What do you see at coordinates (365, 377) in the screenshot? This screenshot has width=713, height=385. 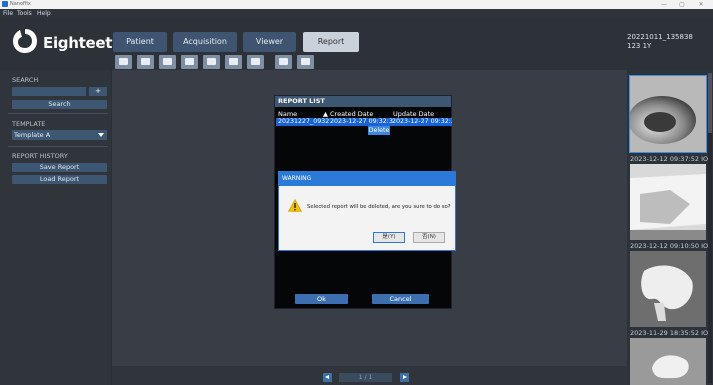 I see `page-indicator: 1 / 1` at bounding box center [365, 377].